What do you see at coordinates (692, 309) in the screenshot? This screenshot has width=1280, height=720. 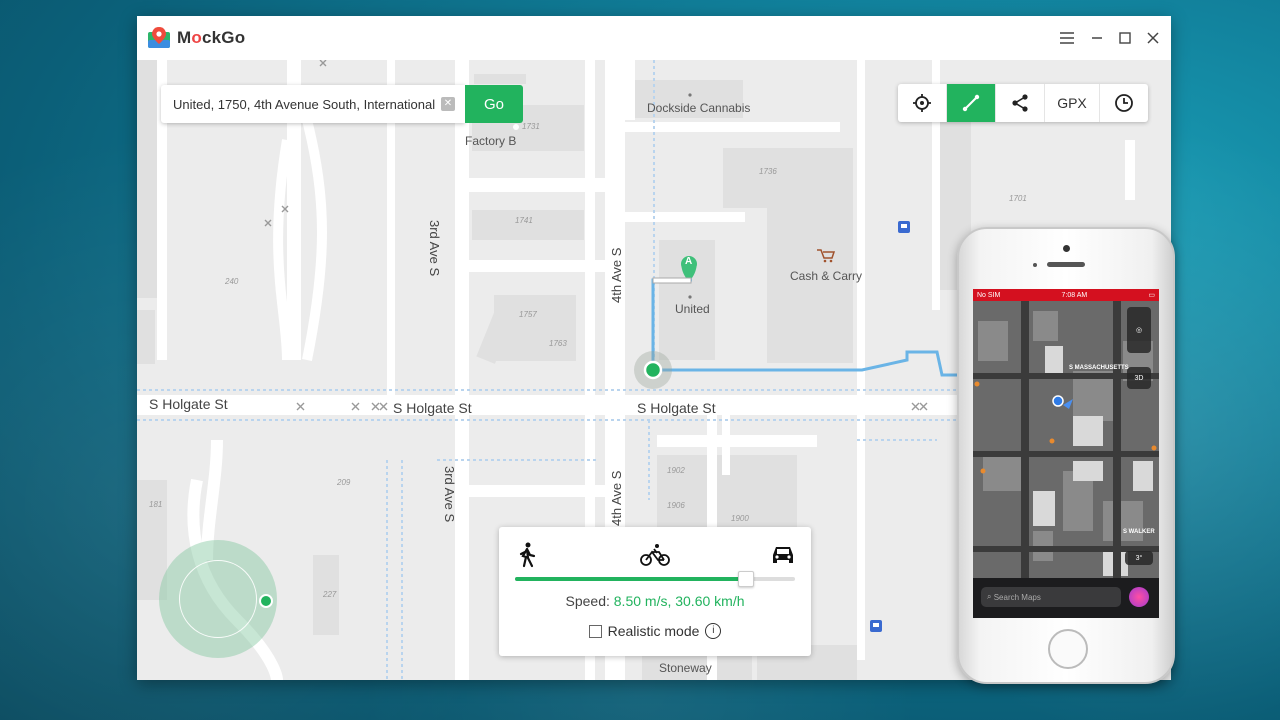 I see `poi-united: United` at bounding box center [692, 309].